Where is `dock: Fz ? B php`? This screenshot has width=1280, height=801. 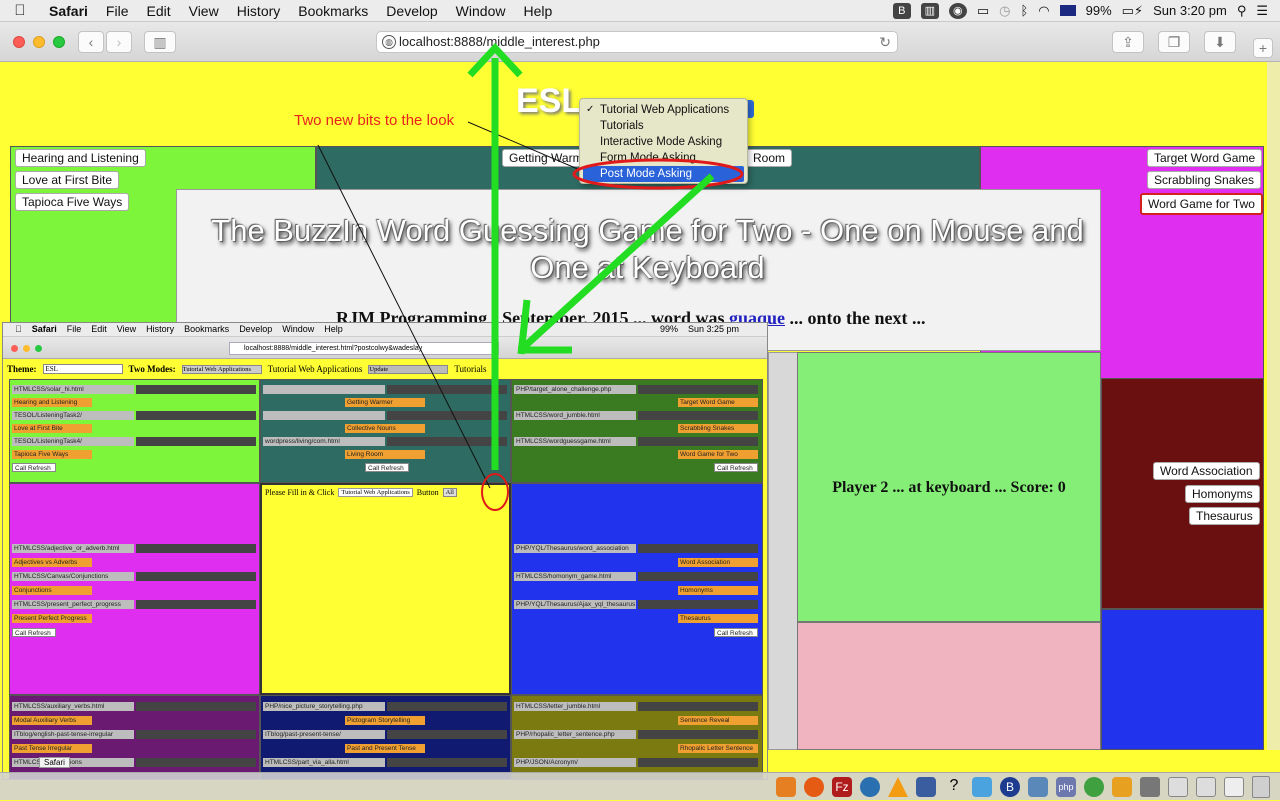
dock: Fz ? B php is located at coordinates (640, 786).